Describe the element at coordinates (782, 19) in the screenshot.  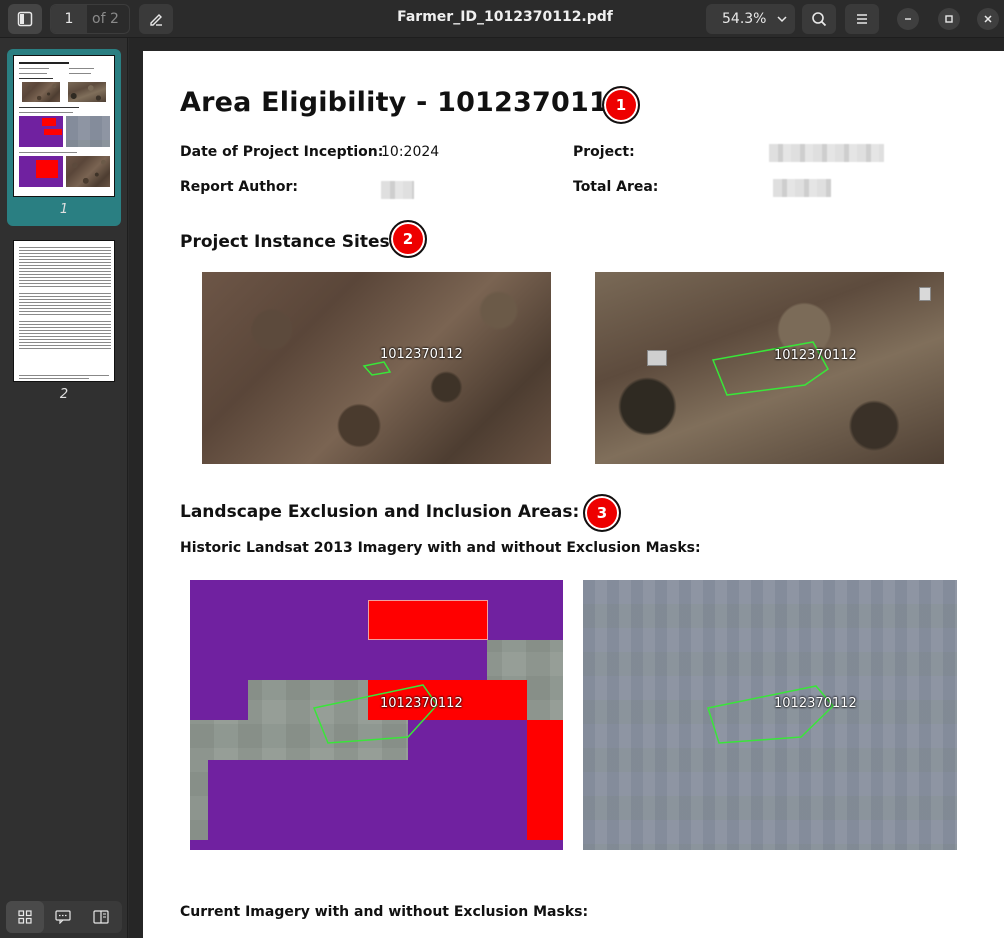
I see `chevron-down-icon` at that location.